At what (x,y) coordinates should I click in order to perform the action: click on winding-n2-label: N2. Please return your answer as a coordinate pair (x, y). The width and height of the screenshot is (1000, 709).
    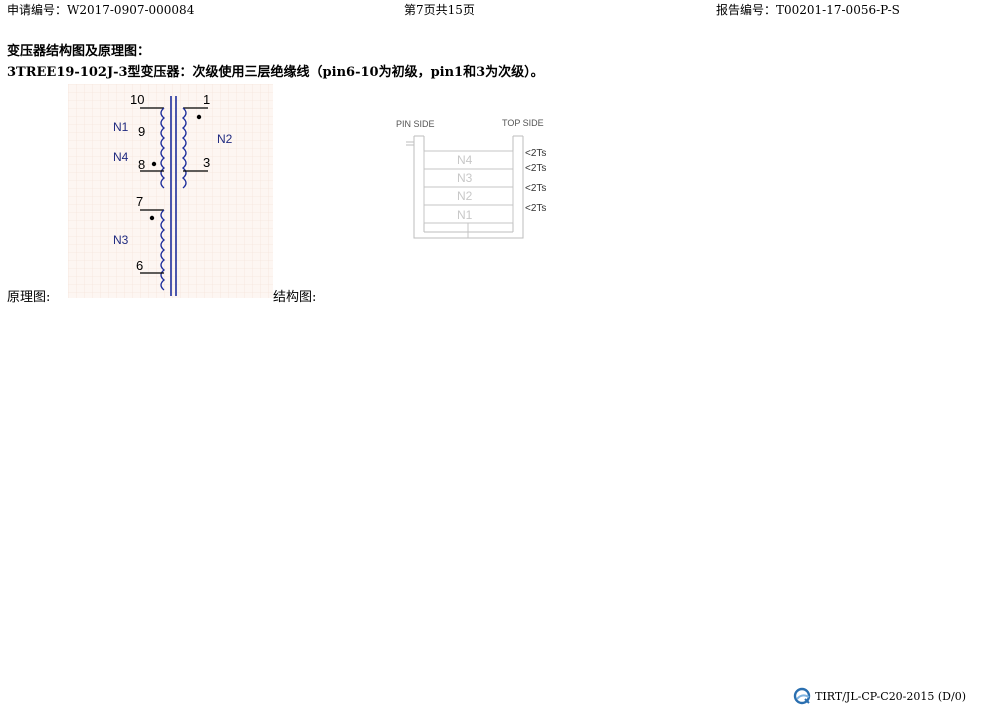
    Looking at the image, I should click on (225, 139).